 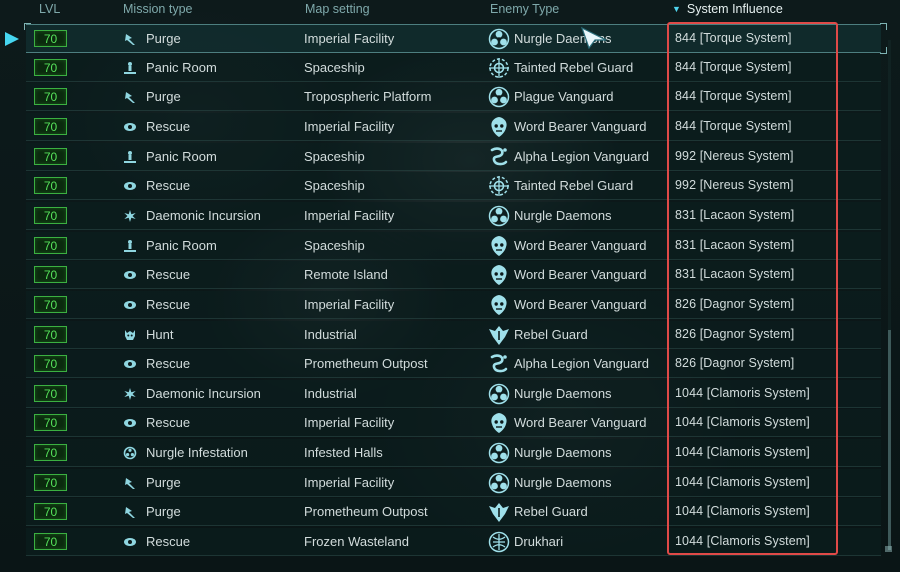 I want to click on column-header-lvl: LVL, so click(x=49, y=9).